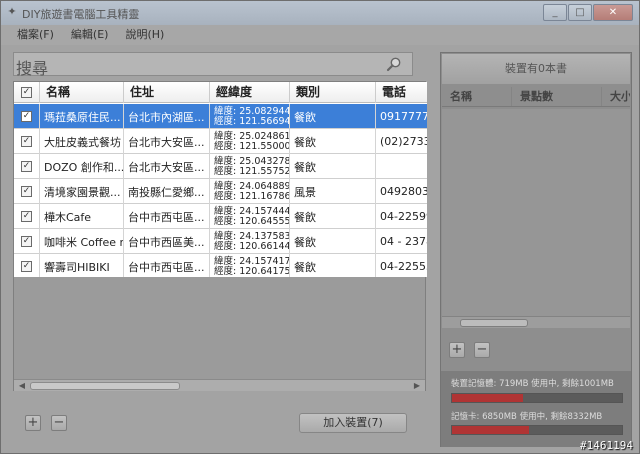 This screenshot has width=640, height=454. Describe the element at coordinates (537, 430) in the screenshot. I see `card-memory-bar` at that location.